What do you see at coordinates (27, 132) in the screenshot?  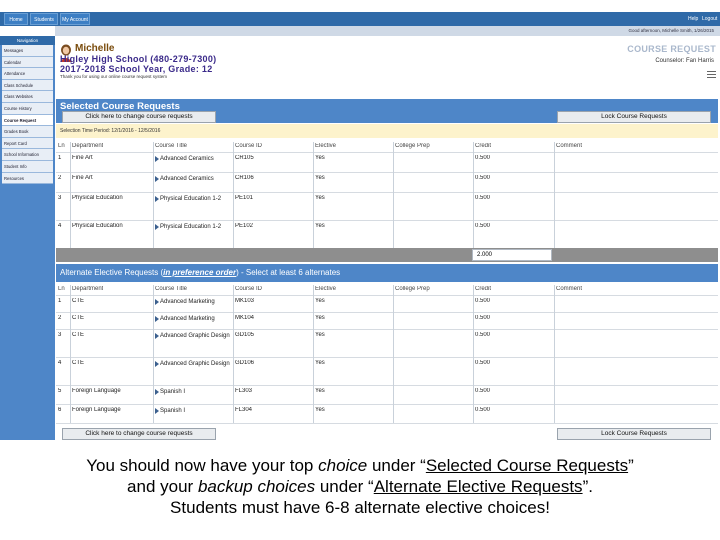 I see `sidebar-item-grades-book: Grades Book` at bounding box center [27, 132].